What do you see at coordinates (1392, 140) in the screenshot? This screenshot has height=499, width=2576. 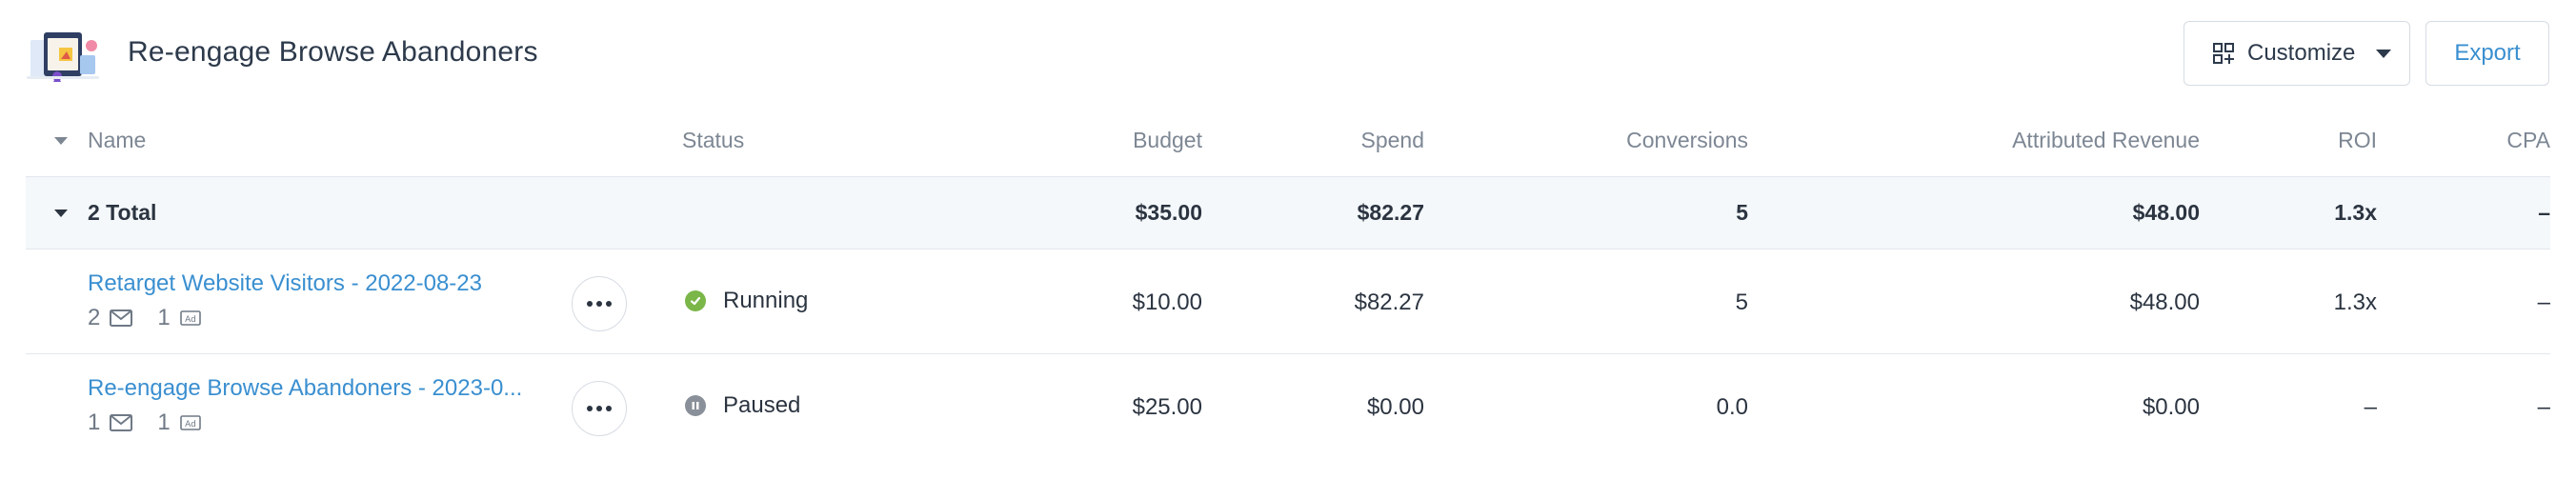 I see `column-header-spend: Spend` at bounding box center [1392, 140].